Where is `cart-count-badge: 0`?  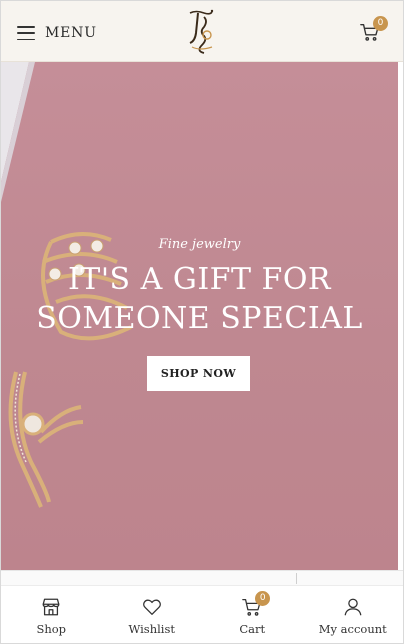 cart-count-badge: 0 is located at coordinates (380, 23).